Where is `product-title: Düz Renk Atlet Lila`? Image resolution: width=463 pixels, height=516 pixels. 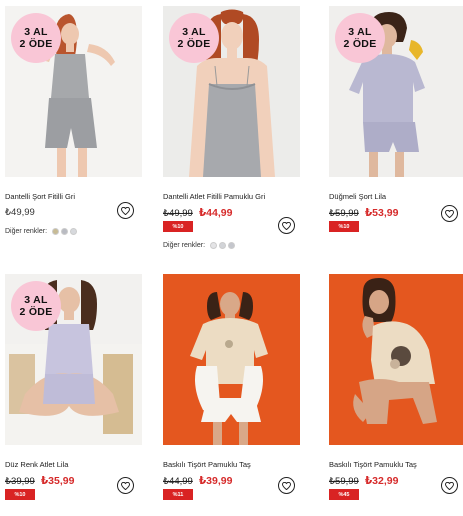
product-title: Düz Renk Atlet Lila is located at coordinates (36, 464).